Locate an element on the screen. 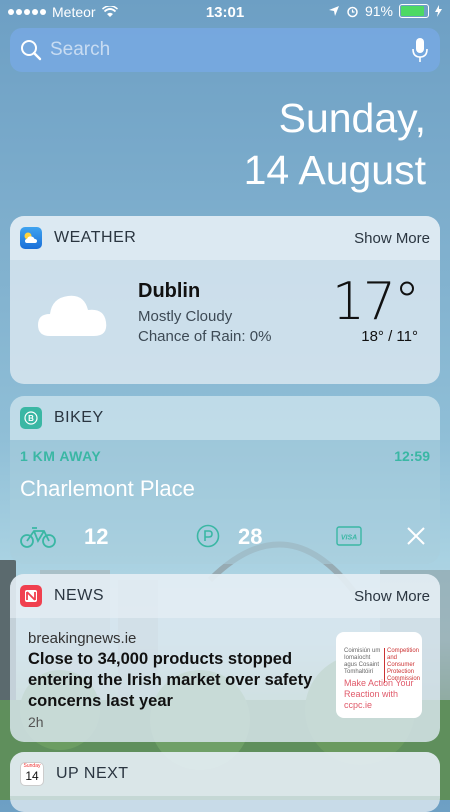 Image resolution: width=450 pixels, height=812 pixels. parking-icon is located at coordinates (208, 536).